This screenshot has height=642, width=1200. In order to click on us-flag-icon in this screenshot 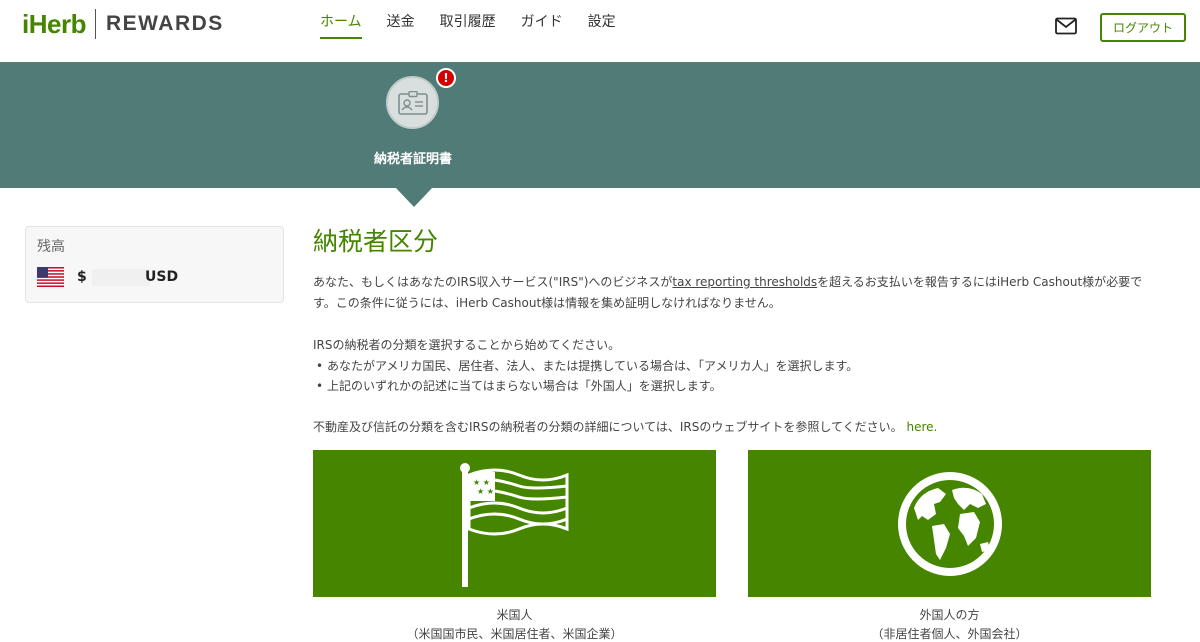, I will do `click(50, 277)`.